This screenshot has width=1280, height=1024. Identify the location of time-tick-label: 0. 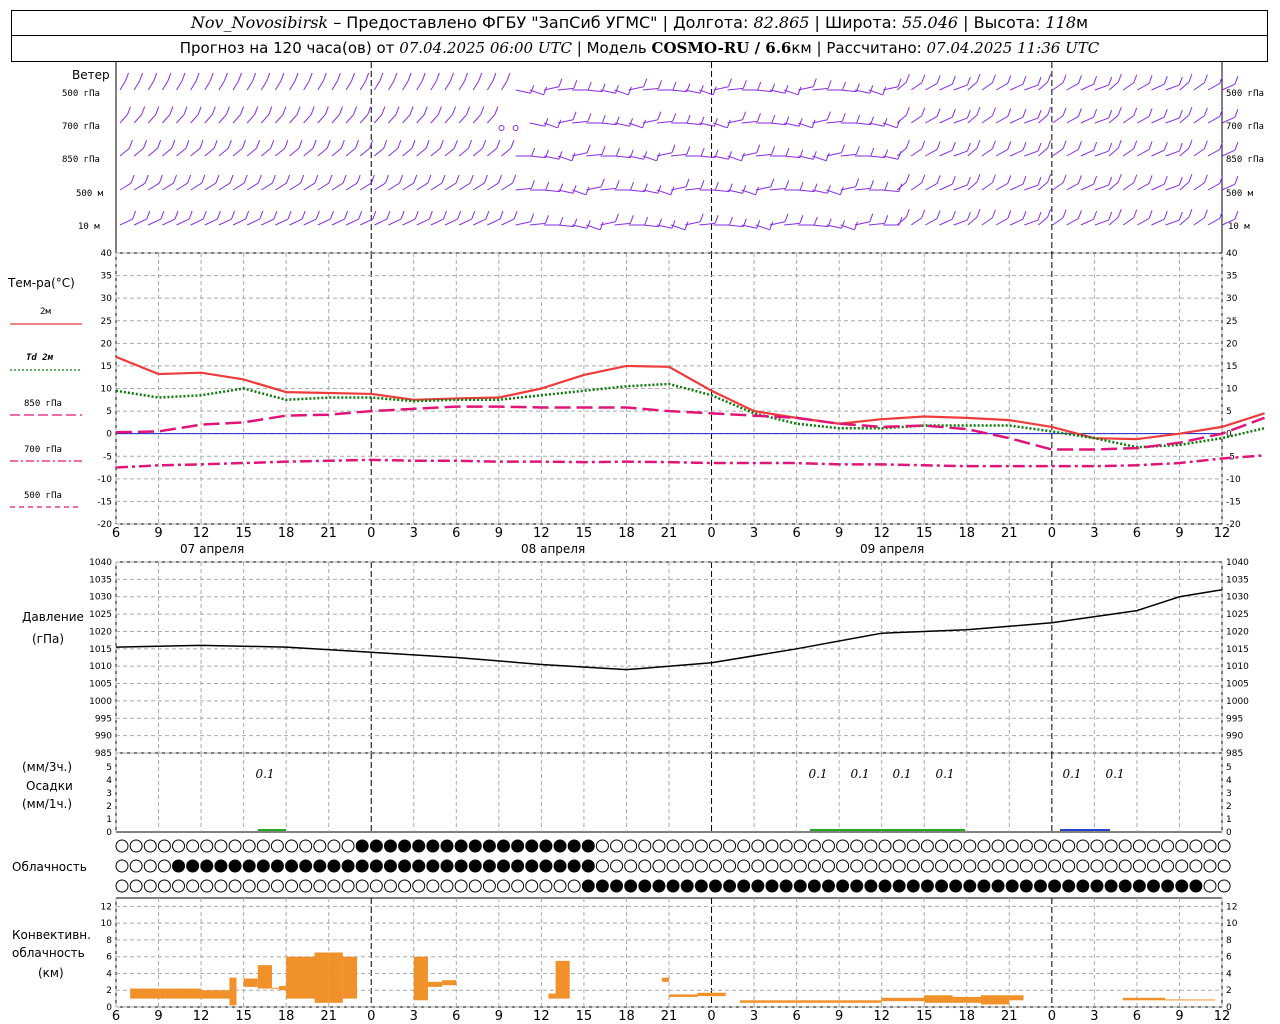
(1052, 533).